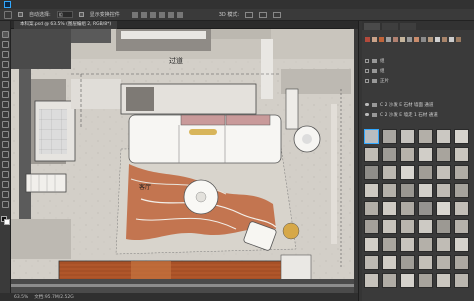 The image size is (474, 301). I want to click on stamp-tool-icon, so click(5, 114).